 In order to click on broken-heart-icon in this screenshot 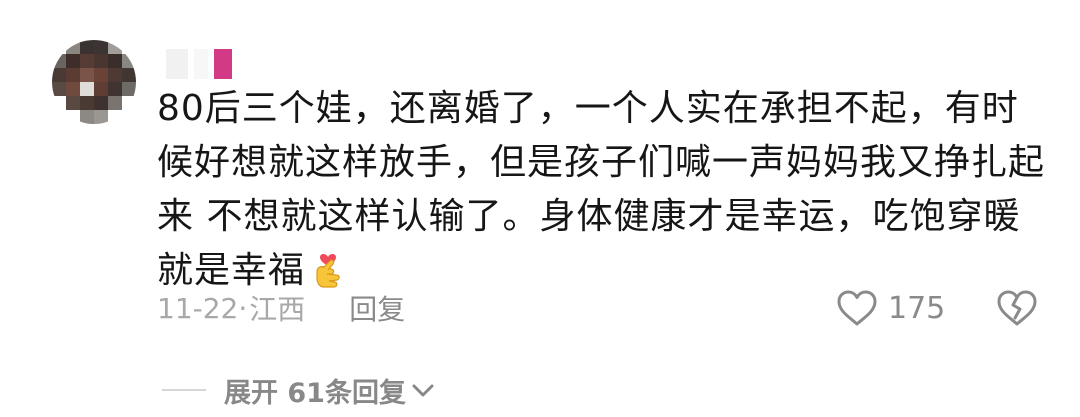, I will do `click(1017, 308)`.